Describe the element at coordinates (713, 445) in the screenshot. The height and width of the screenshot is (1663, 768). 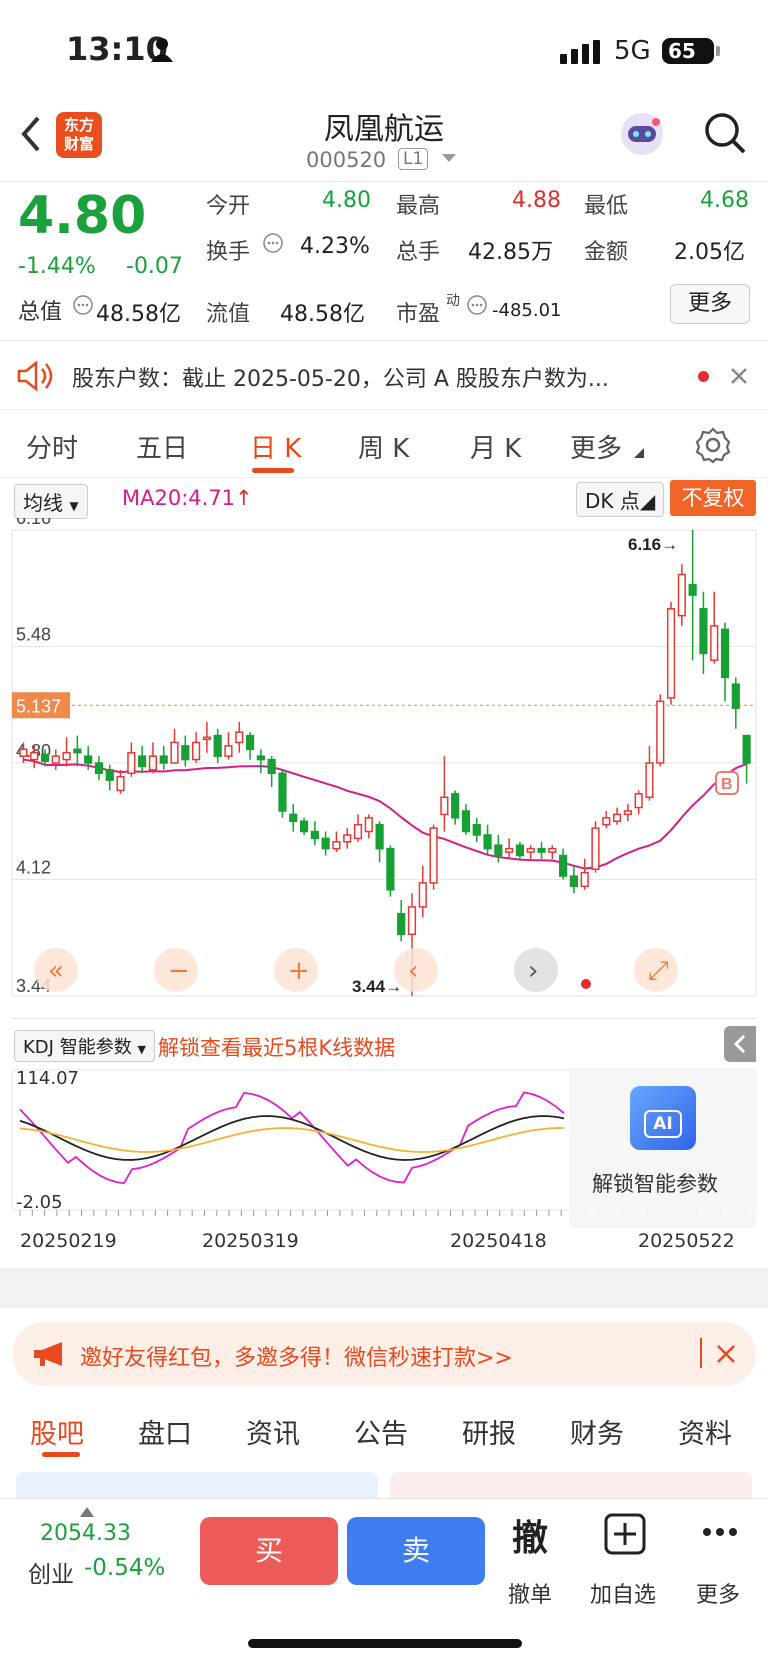
I see `gear-icon` at that location.